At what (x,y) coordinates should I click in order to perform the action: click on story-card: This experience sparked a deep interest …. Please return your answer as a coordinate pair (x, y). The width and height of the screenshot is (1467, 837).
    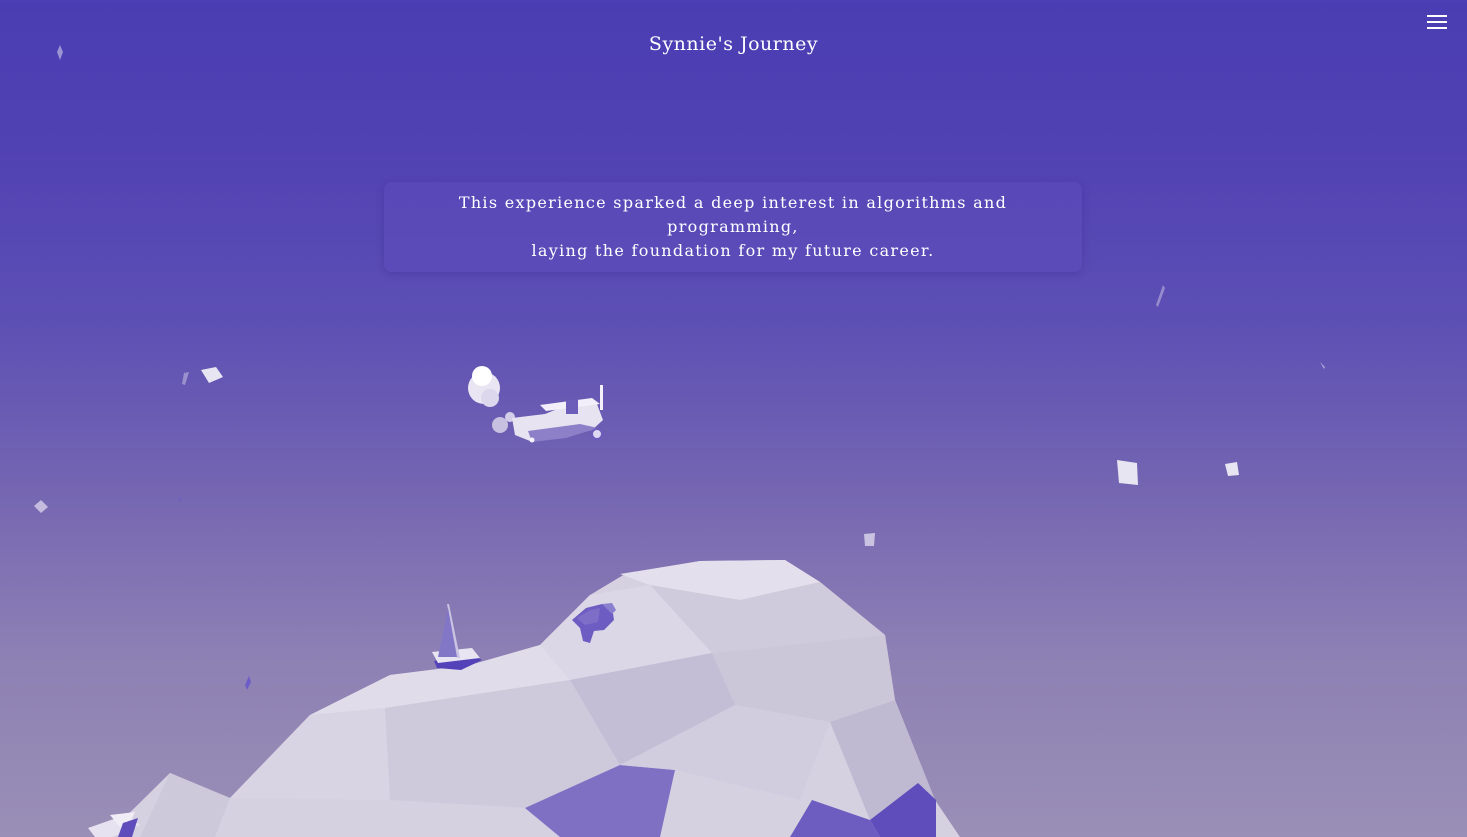
    Looking at the image, I should click on (733, 227).